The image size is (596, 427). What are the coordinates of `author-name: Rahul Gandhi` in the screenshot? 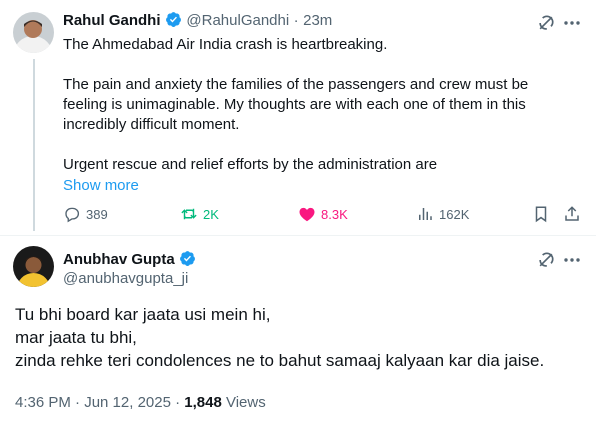 It's located at (112, 20).